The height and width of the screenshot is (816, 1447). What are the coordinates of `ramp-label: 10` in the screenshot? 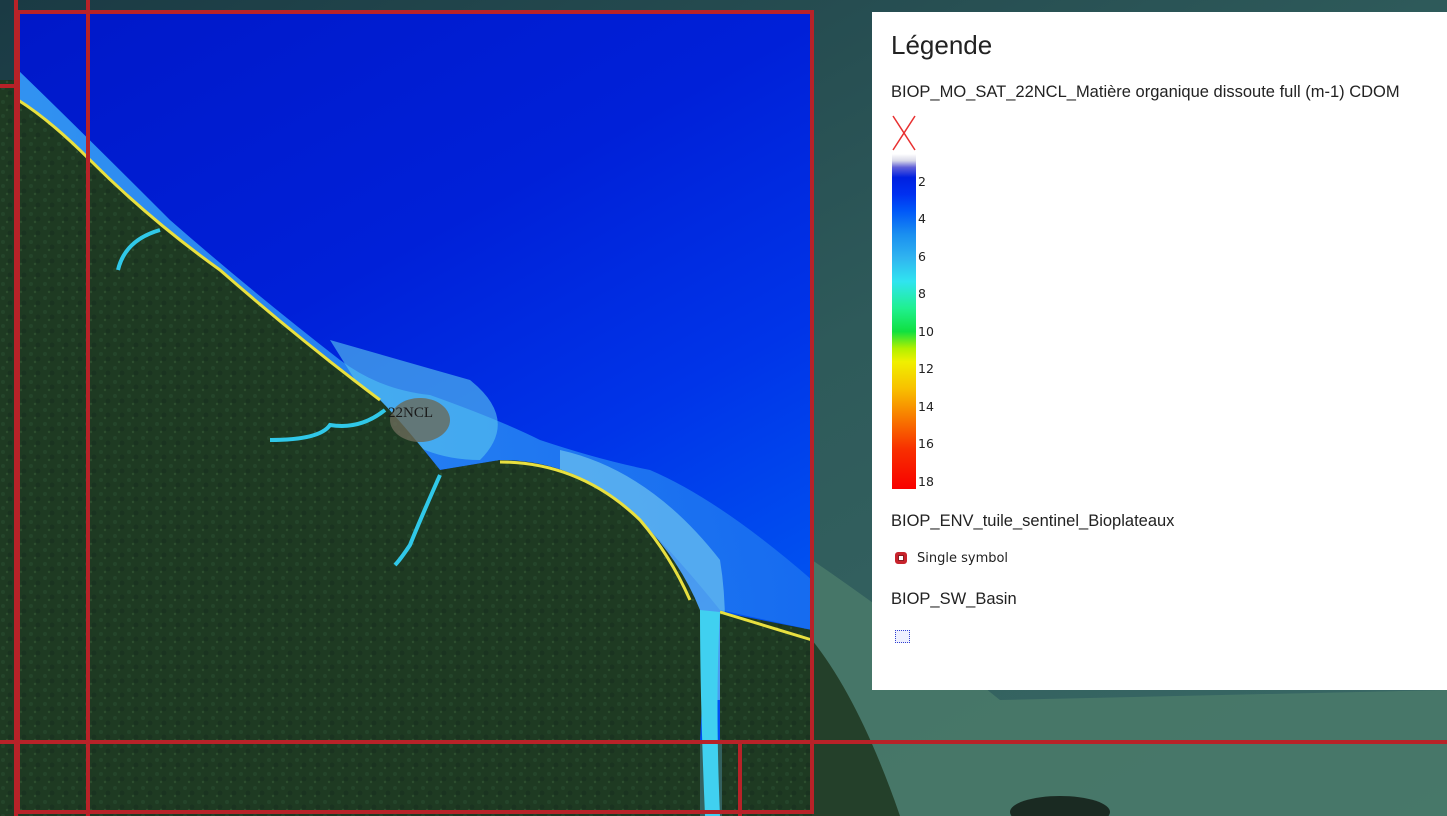 It's located at (926, 331).